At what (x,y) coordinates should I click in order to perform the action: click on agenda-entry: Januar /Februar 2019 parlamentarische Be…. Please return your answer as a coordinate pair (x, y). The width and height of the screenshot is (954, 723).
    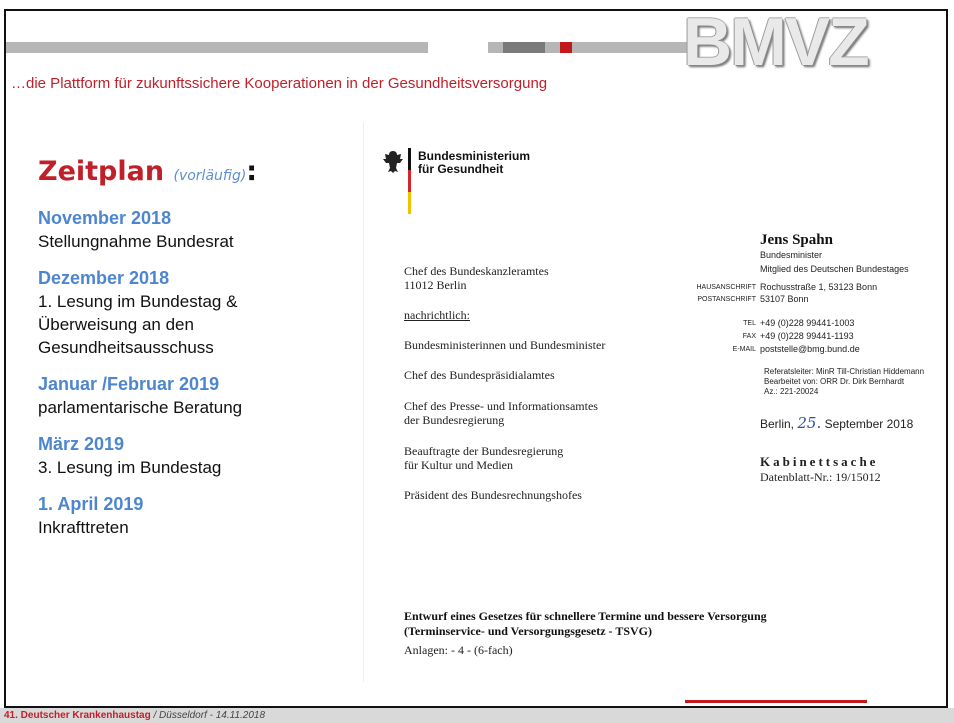
    Looking at the image, I should click on (188, 396).